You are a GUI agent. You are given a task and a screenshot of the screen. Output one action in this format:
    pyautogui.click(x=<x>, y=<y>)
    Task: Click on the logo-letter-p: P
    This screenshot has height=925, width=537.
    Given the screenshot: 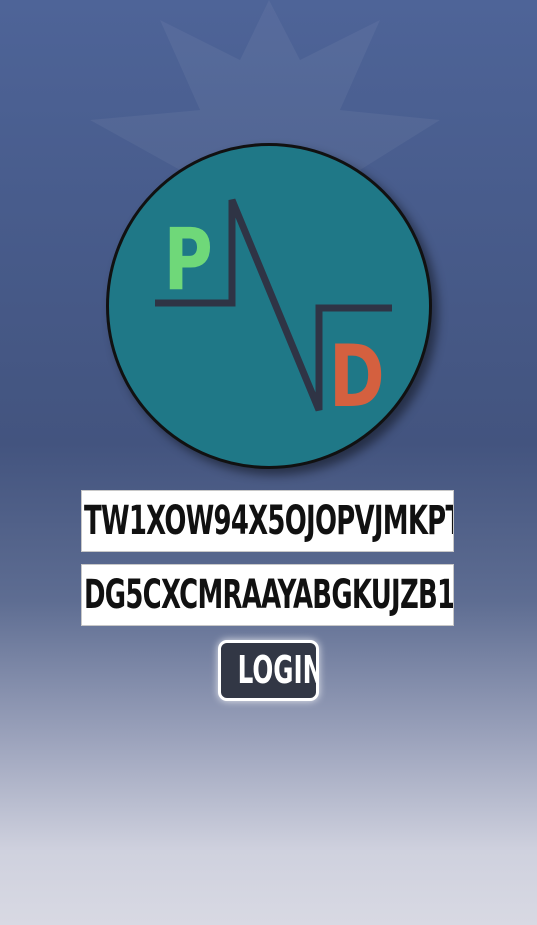 What is the action you would take?
    pyautogui.click(x=188, y=260)
    